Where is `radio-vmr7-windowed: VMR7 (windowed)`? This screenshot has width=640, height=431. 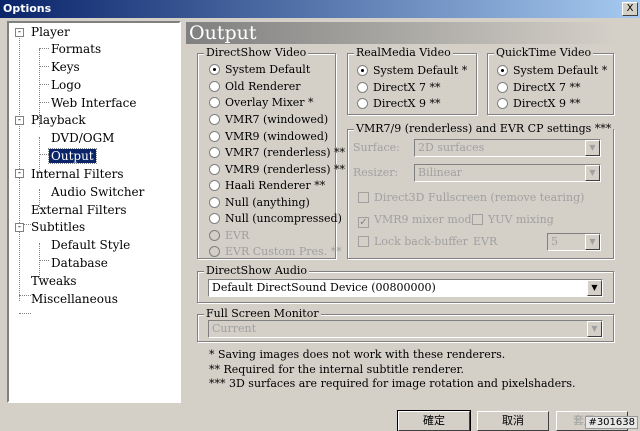 radio-vmr7-windowed: VMR7 (windowed) is located at coordinates (268, 120).